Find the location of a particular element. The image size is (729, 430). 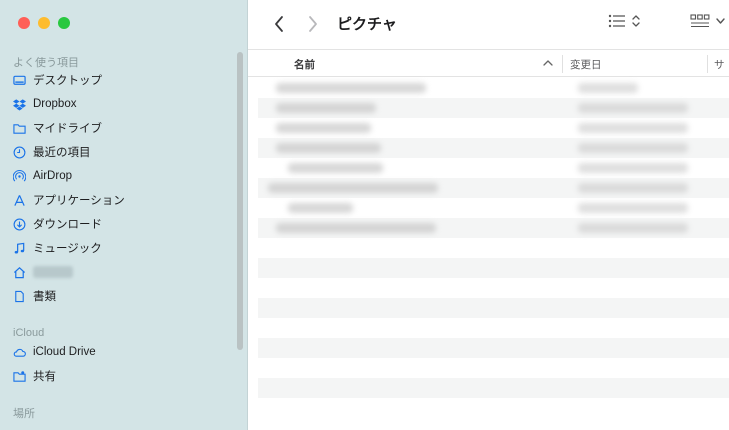

sidebar-item-documents: 書類 is located at coordinates (34, 296).